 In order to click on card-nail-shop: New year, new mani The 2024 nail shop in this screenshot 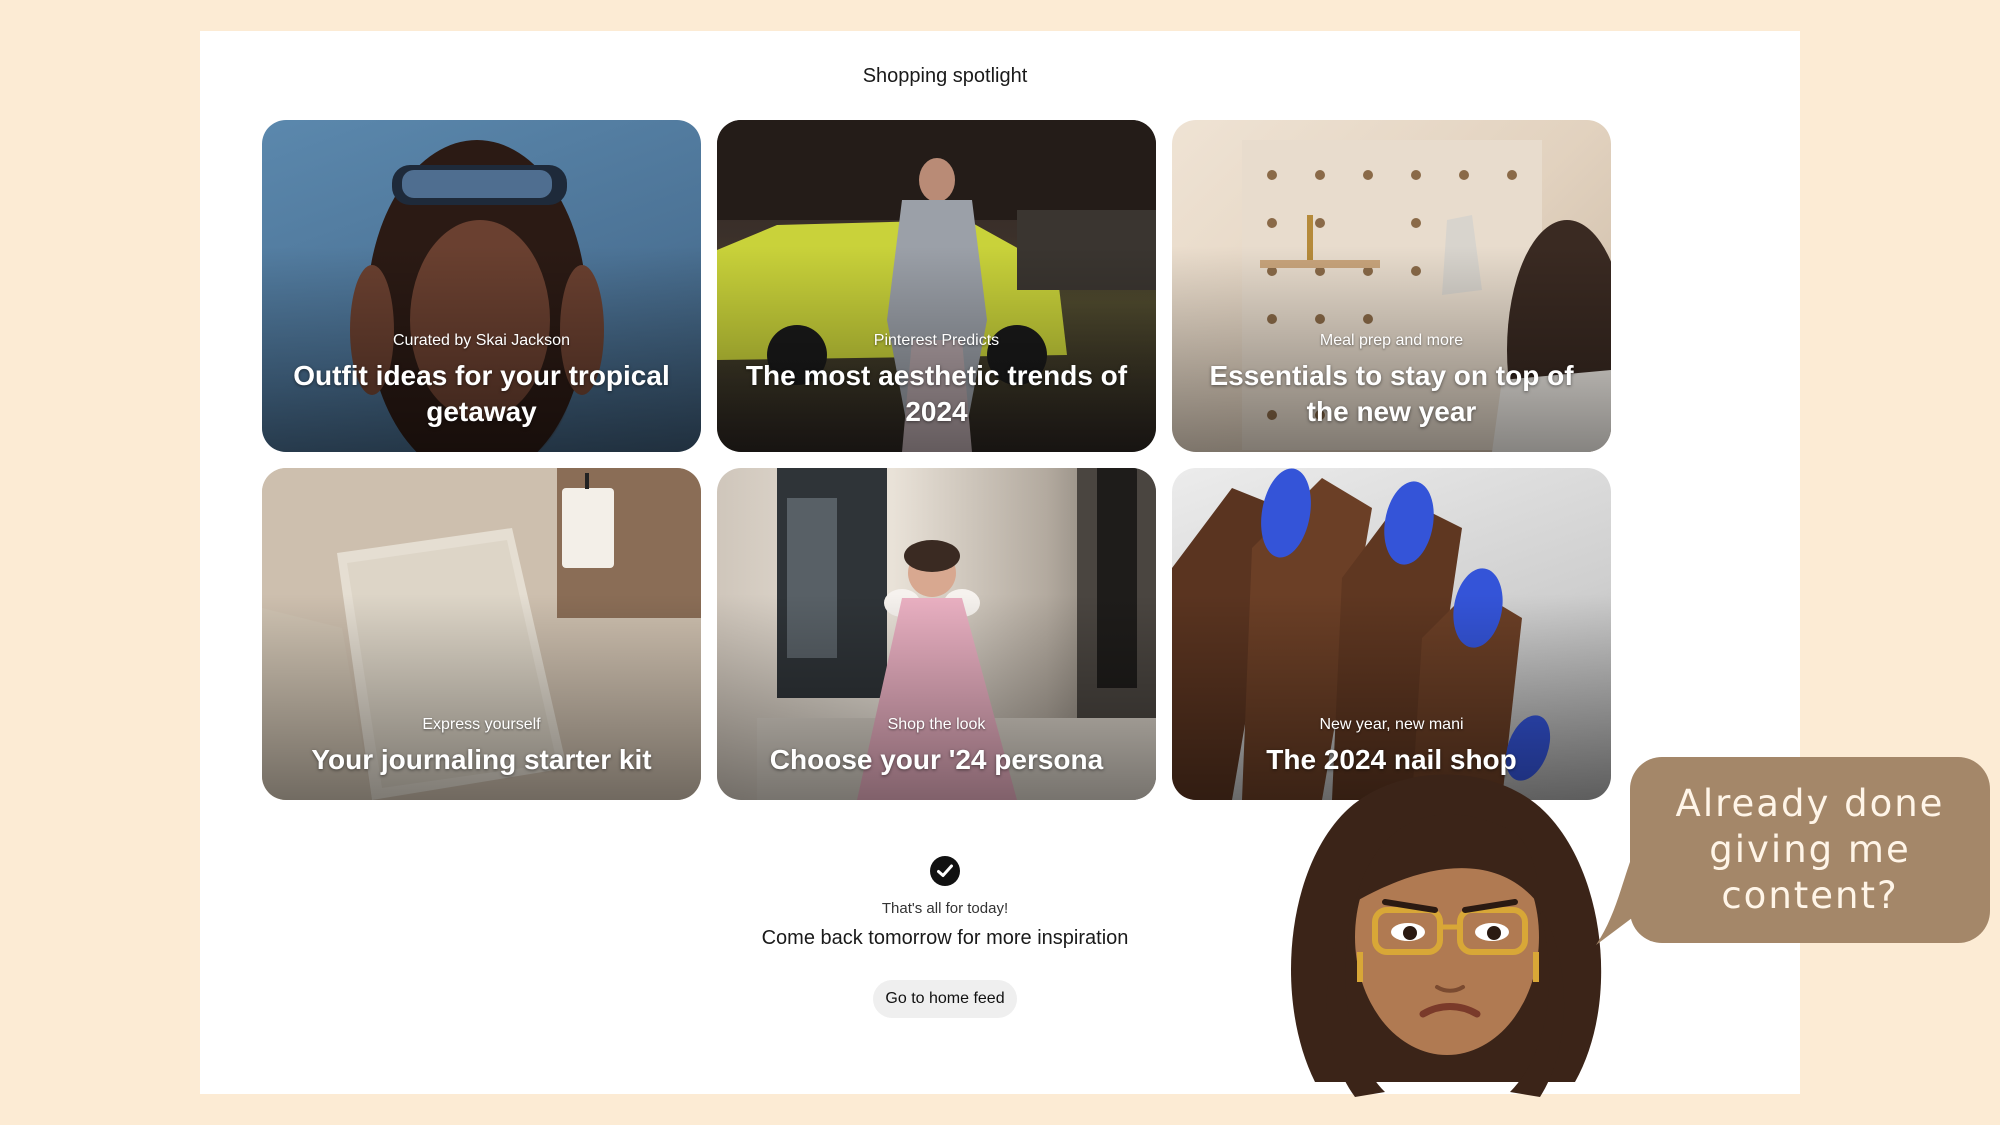, I will do `click(1391, 634)`.